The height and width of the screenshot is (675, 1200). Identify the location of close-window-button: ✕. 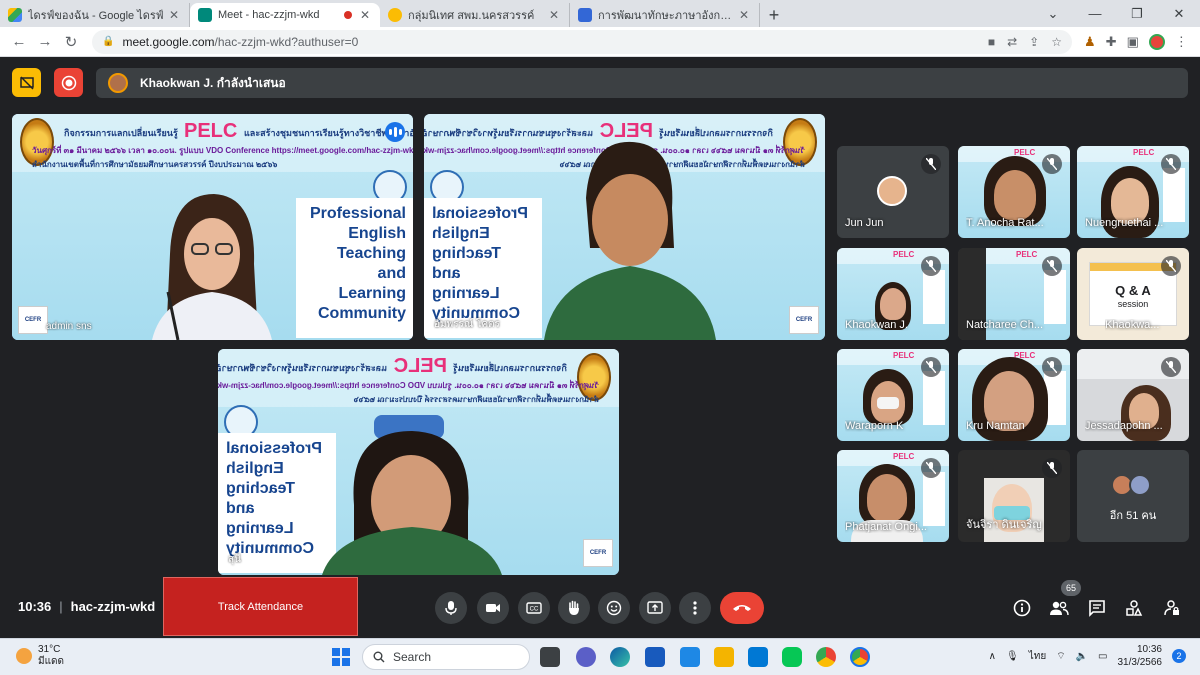
(1179, 13).